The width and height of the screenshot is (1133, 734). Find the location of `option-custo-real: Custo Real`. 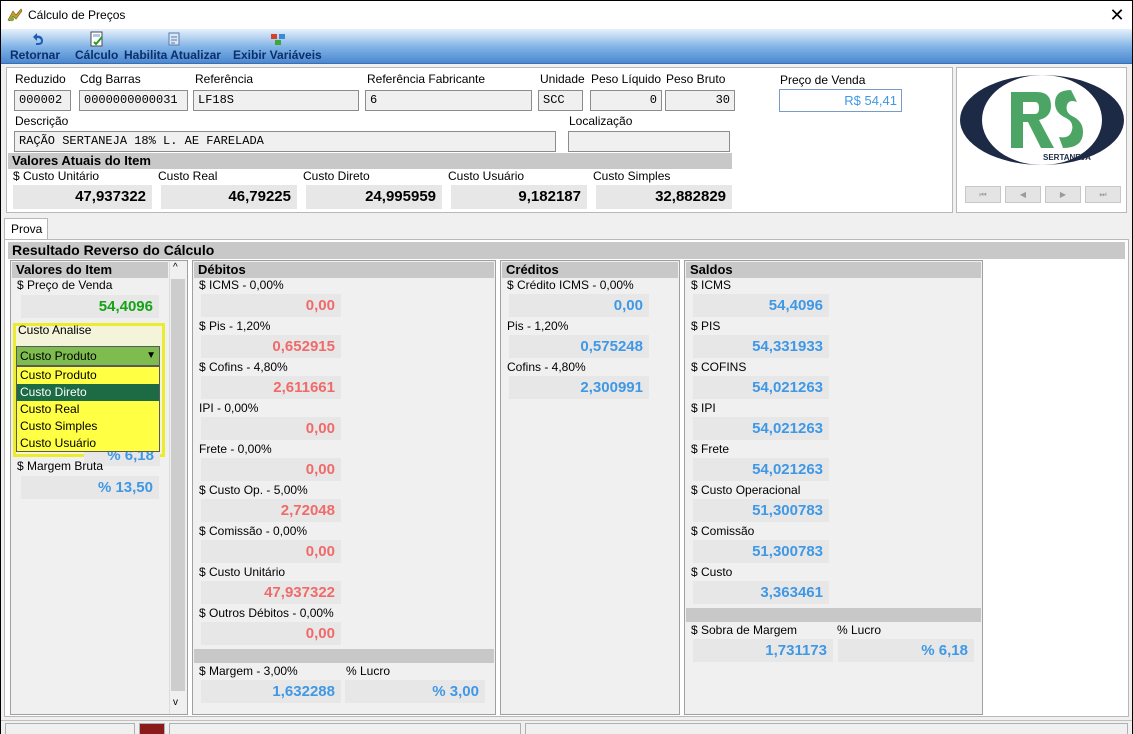

option-custo-real: Custo Real is located at coordinates (88, 409).